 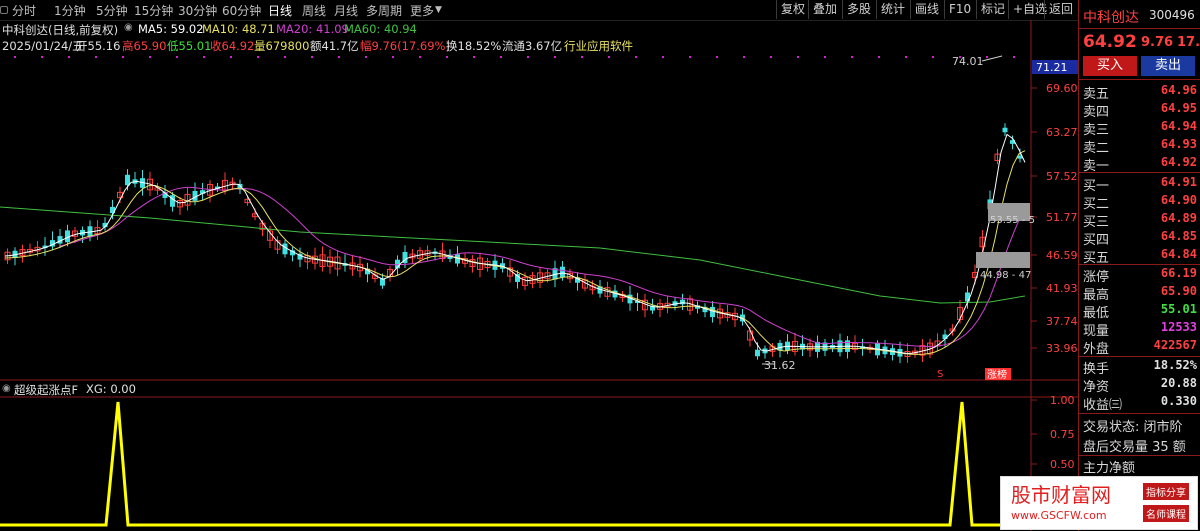 I want to click on y-label-33-96: 33.96, so click(x=1062, y=348).